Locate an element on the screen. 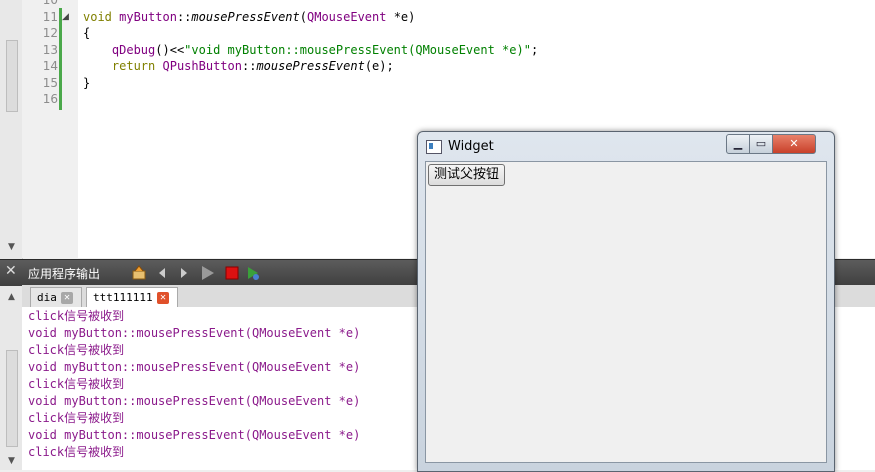 This screenshot has width=875, height=472. line-number: 14 is located at coordinates (50, 66).